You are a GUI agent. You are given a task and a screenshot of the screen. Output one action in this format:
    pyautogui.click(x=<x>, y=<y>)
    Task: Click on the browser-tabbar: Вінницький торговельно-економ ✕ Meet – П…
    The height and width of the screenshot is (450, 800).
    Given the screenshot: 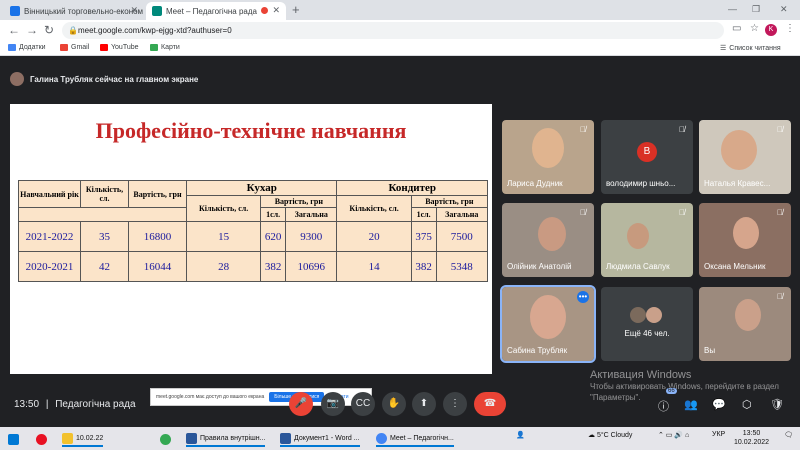 What is the action you would take?
    pyautogui.click(x=400, y=10)
    